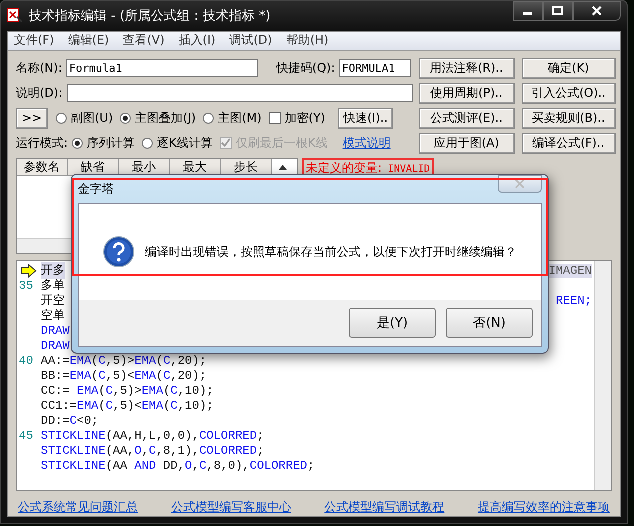  I want to click on close-button, so click(597, 11).